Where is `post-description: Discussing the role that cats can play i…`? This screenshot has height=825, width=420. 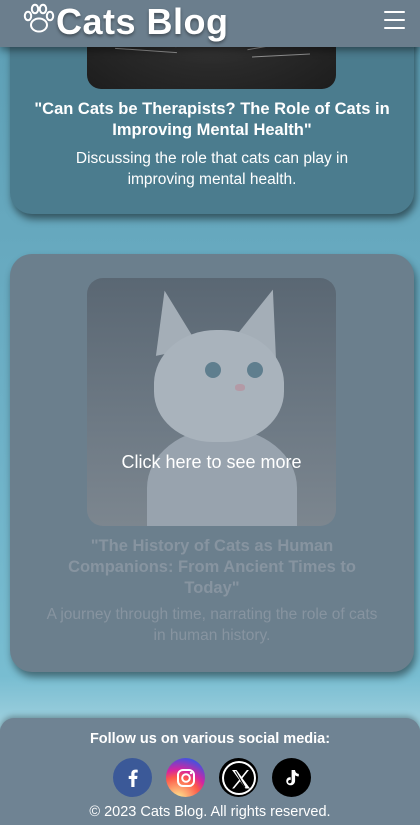 post-description: Discussing the role that cats can play i… is located at coordinates (212, 169).